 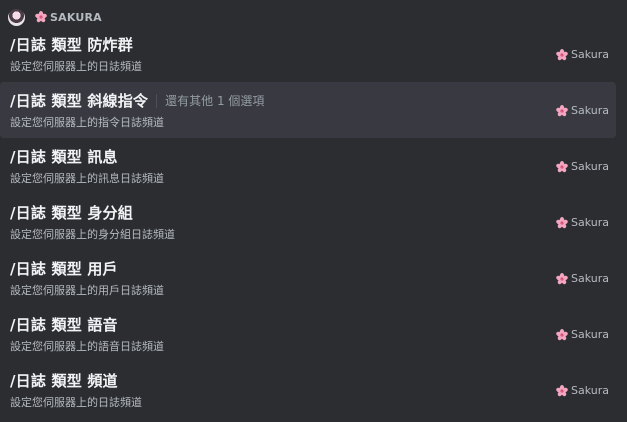 I want to click on command-title-line: /日誌 類型 訊息, so click(x=64, y=156).